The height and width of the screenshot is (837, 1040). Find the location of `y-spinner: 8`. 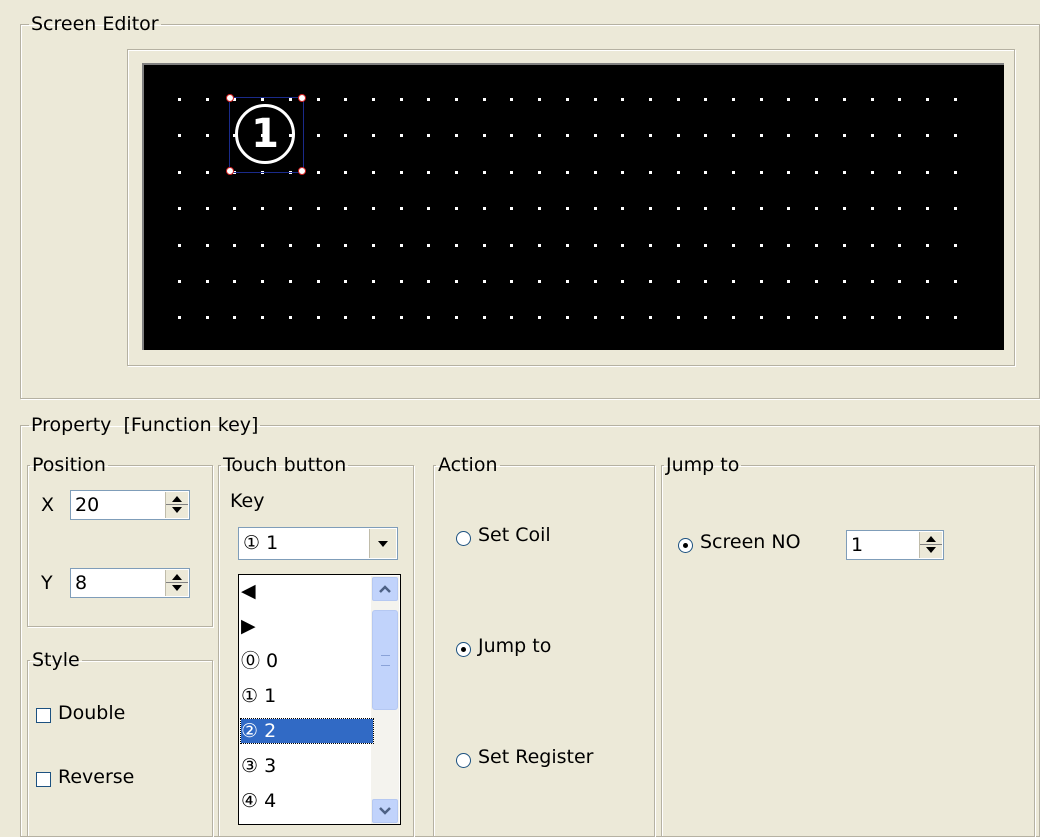

y-spinner: 8 is located at coordinates (130, 583).